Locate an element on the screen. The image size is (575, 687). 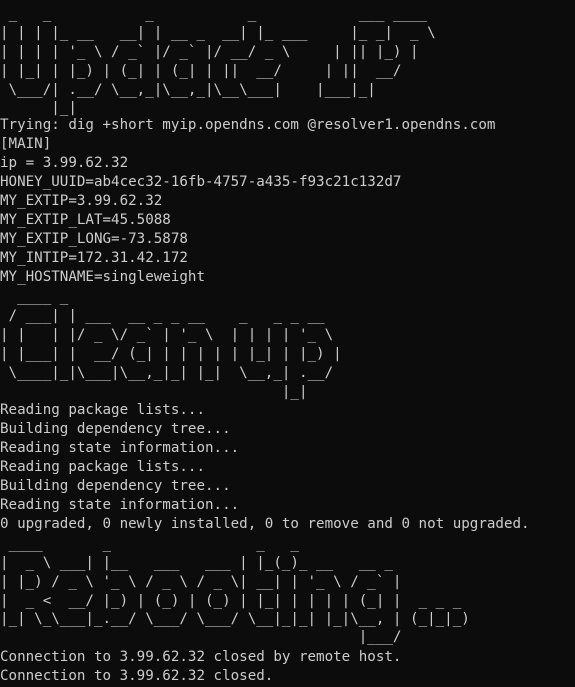
output-my-extip-lat: MY_EXTIP_LAT=45.5088 is located at coordinates (85, 220).